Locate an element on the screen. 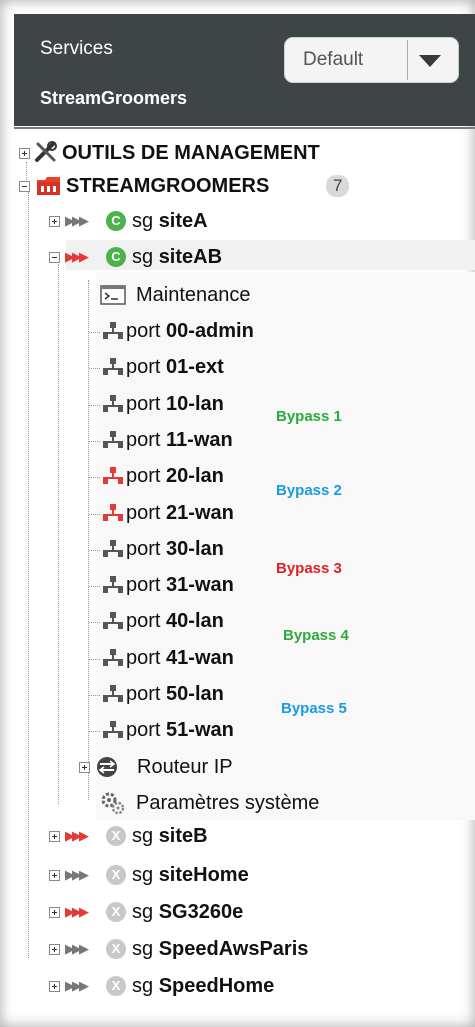  tree-item-site-siteB: ▶▶▶ Xsg siteB is located at coordinates (244, 838).